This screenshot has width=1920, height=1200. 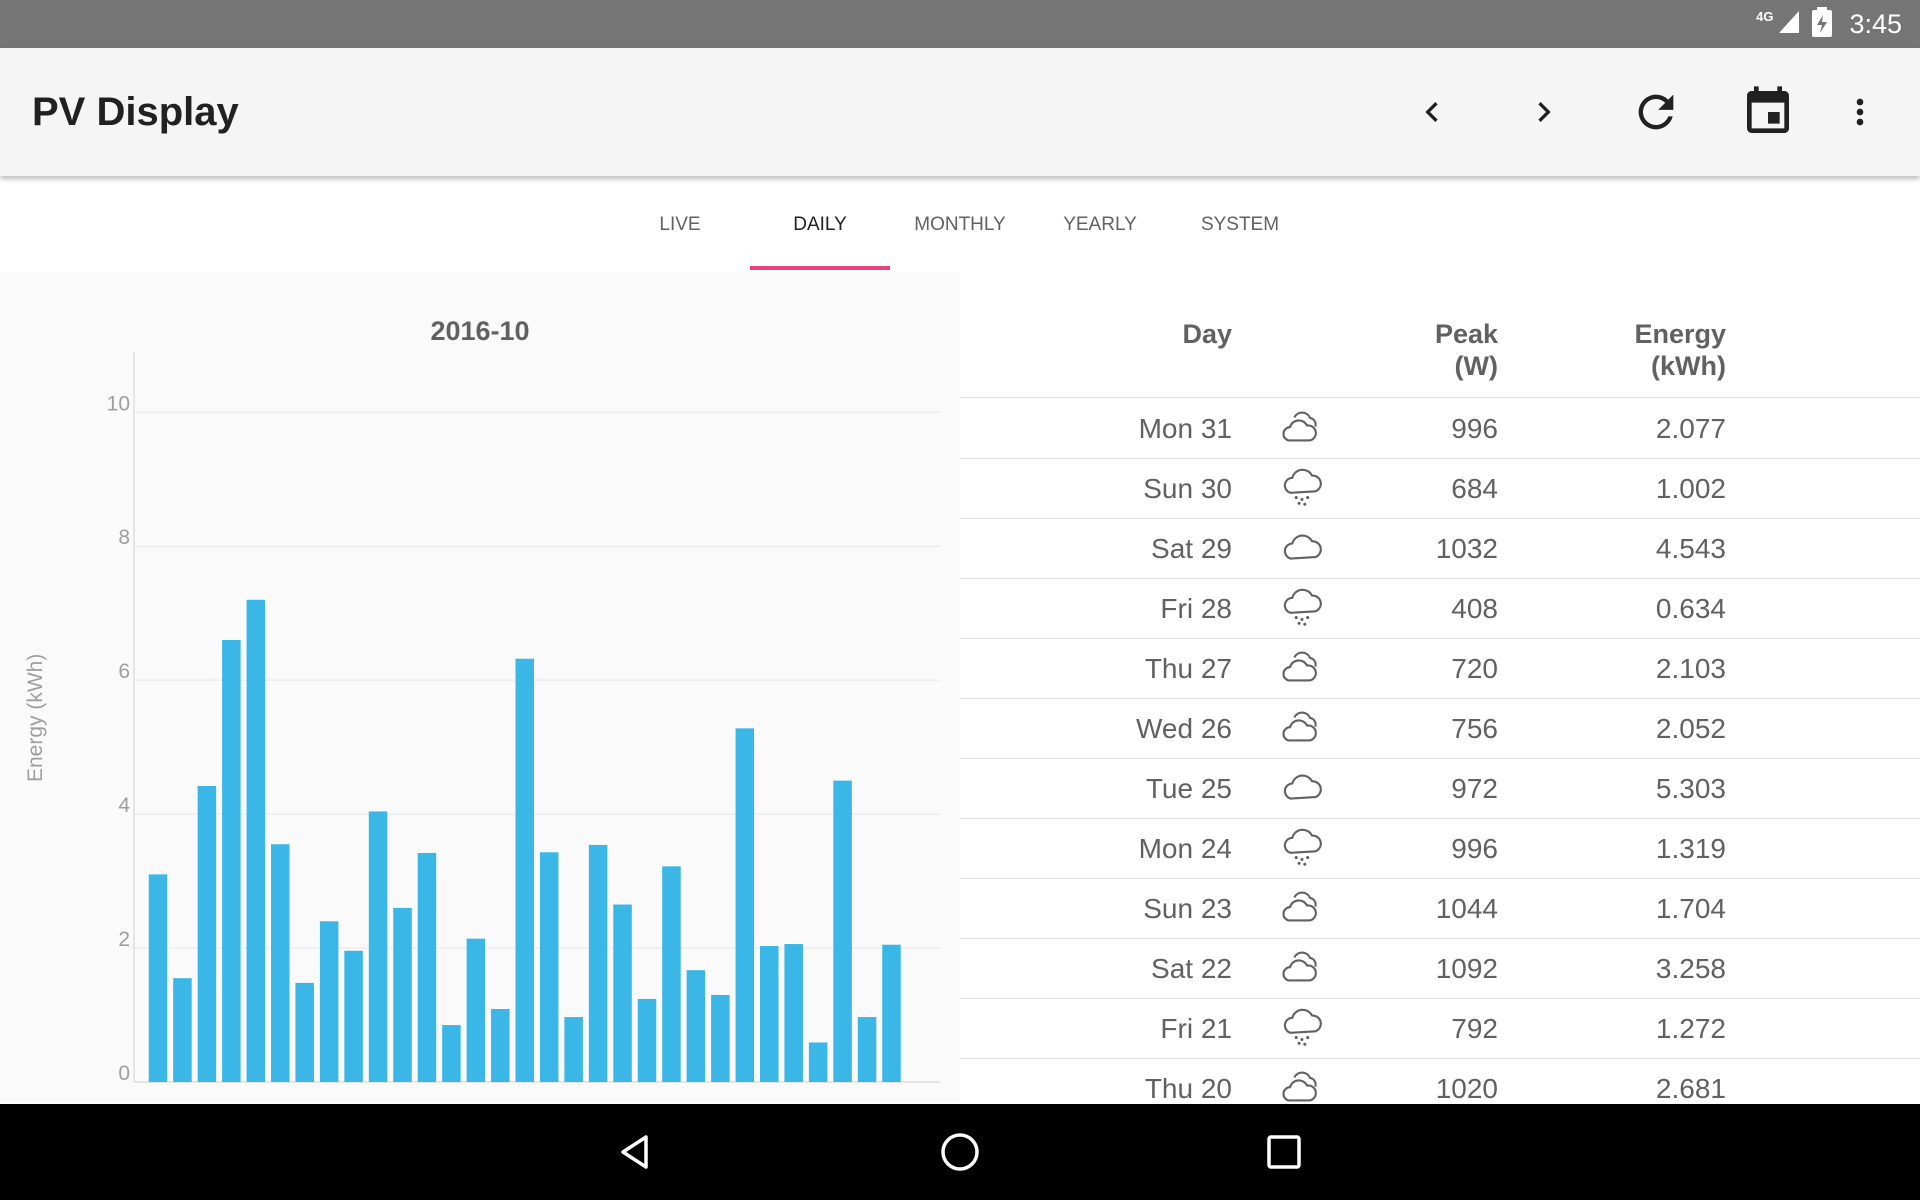 What do you see at coordinates (1690, 908) in the screenshot?
I see `energy-cell: 1.704` at bounding box center [1690, 908].